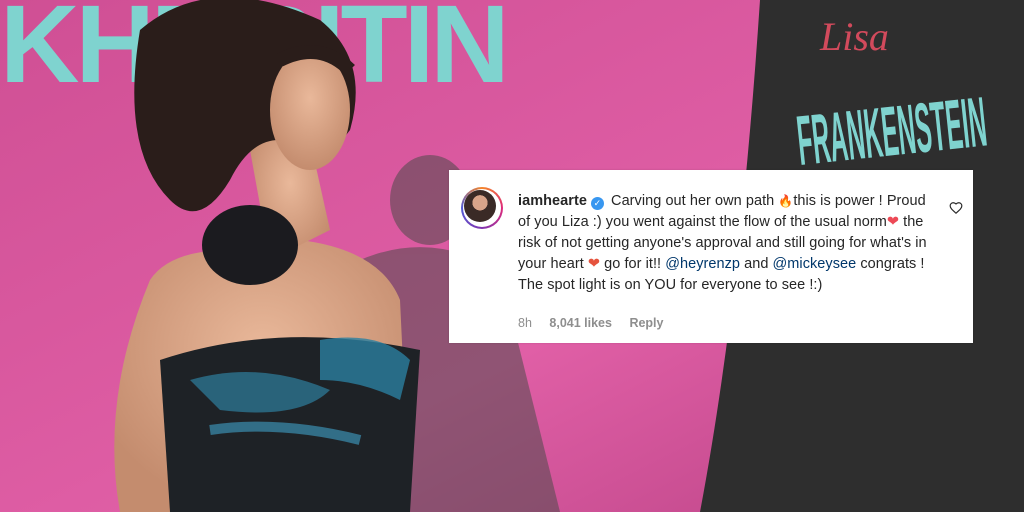 The width and height of the screenshot is (1024, 512). Describe the element at coordinates (893, 222) in the screenshot. I see `red-heart-emoji-icon: ❤` at that location.